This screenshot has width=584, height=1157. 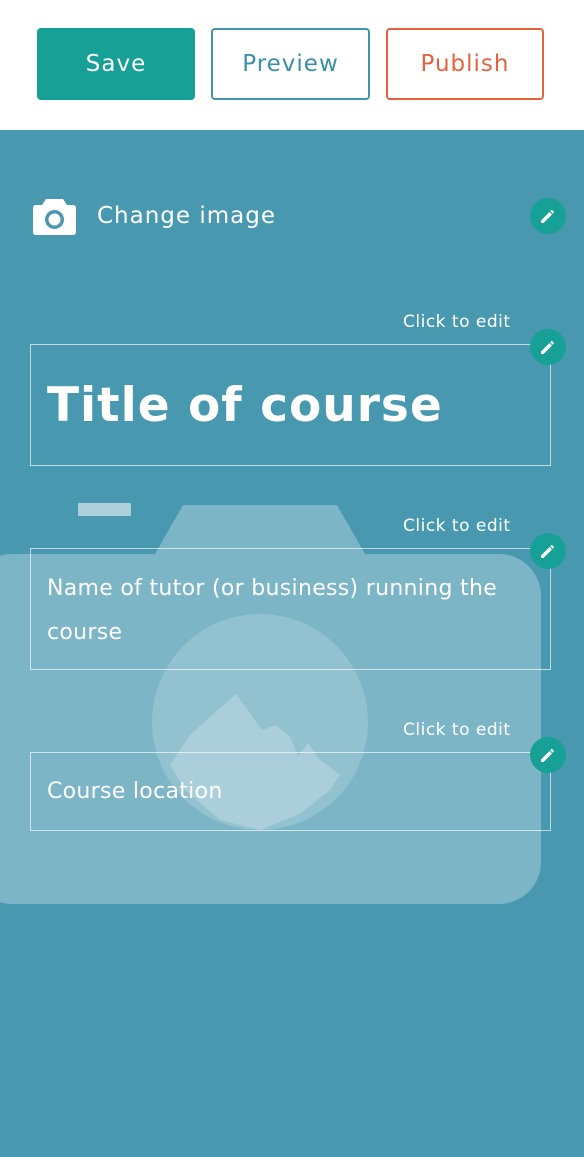 I want to click on preview-button: Preview, so click(x=290, y=64).